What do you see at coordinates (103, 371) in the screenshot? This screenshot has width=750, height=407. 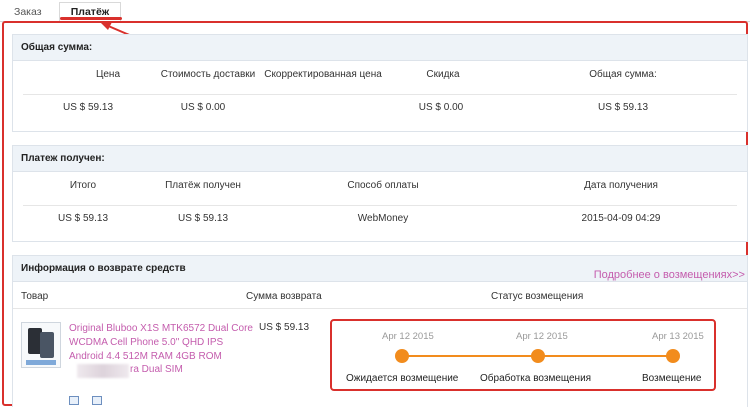 I see `blurred-text` at bounding box center [103, 371].